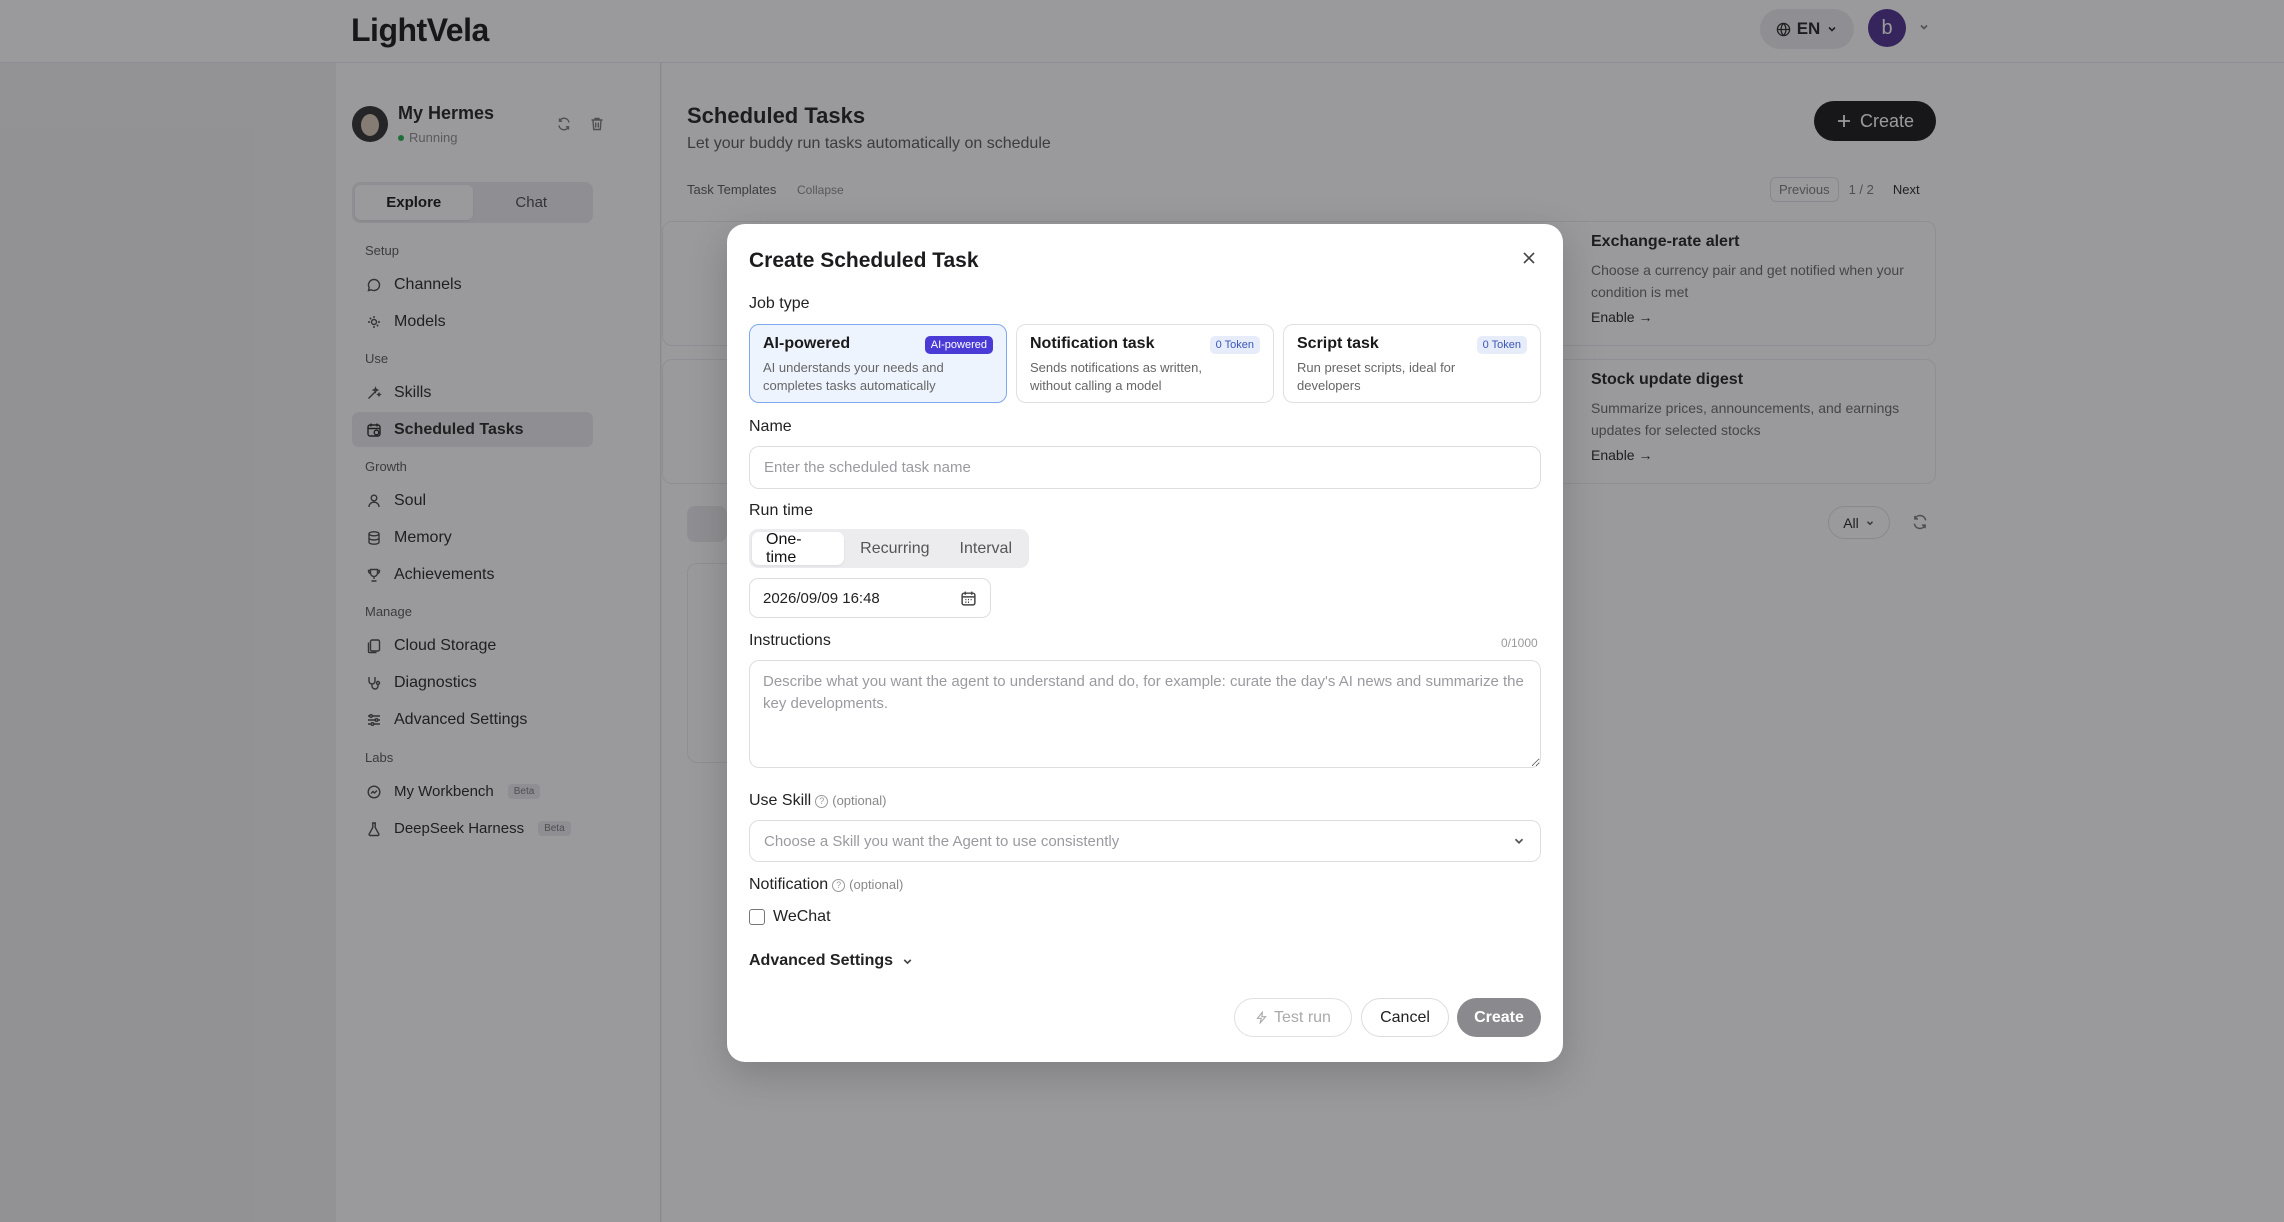  What do you see at coordinates (831, 961) in the screenshot?
I see `advanced-settings-toggle: Advanced Settings` at bounding box center [831, 961].